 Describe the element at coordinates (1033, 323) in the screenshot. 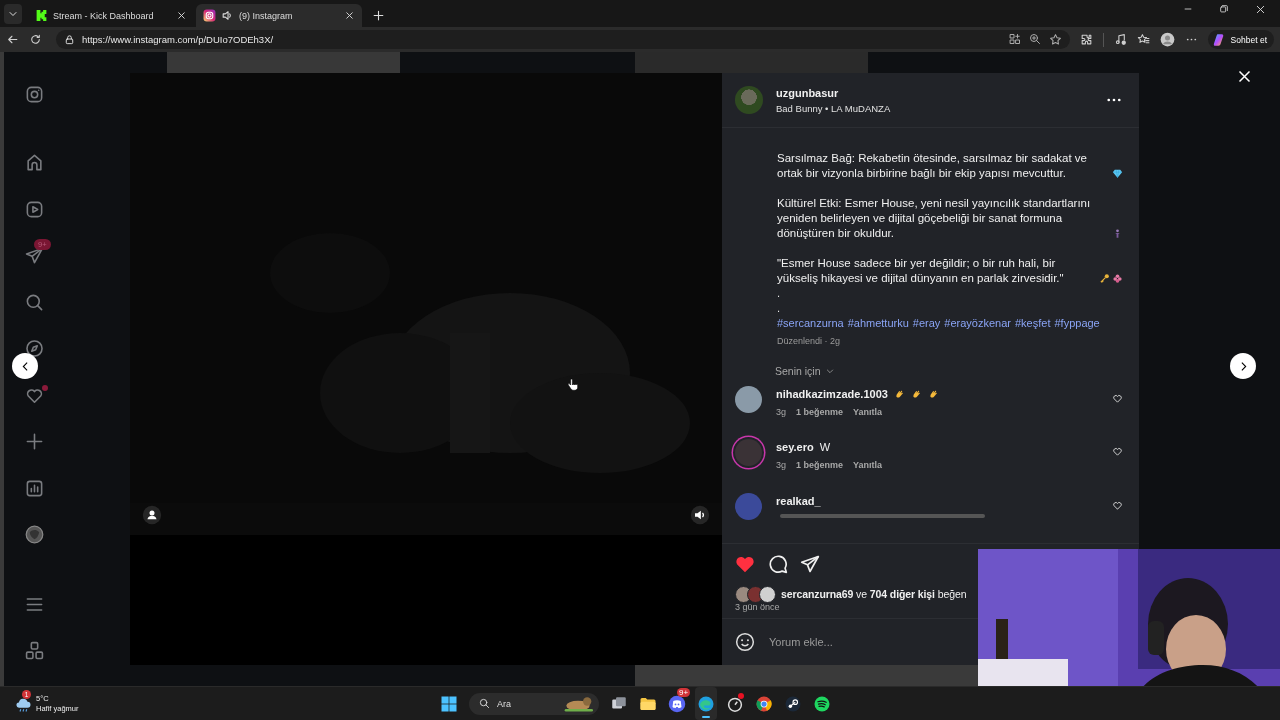

I see `hashtag-link: #keşfet` at that location.